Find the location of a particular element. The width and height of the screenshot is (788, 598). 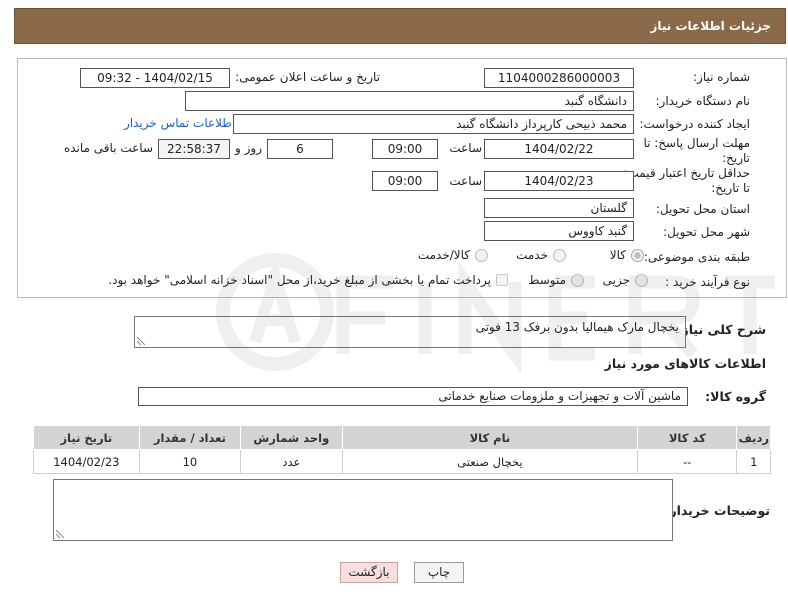

price-validity-time-field: 09:00 is located at coordinates (405, 181).